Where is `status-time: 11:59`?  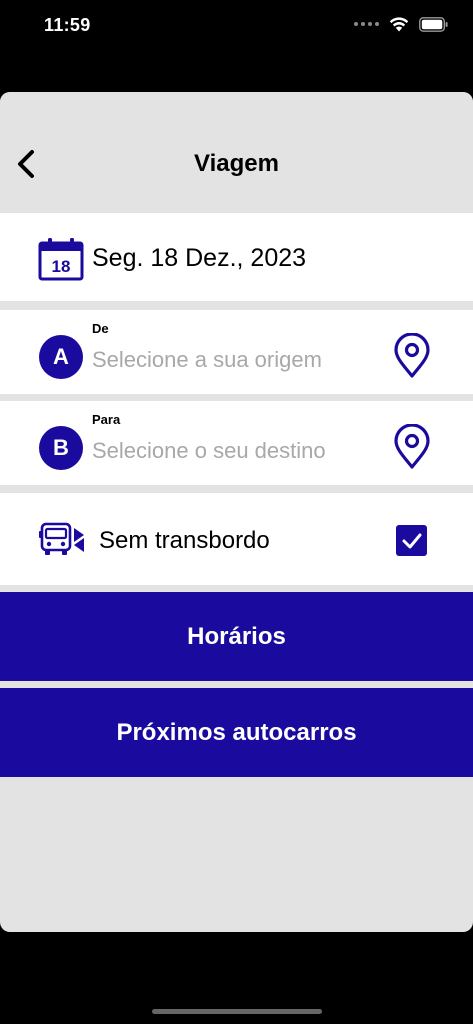 status-time: 11:59 is located at coordinates (67, 25).